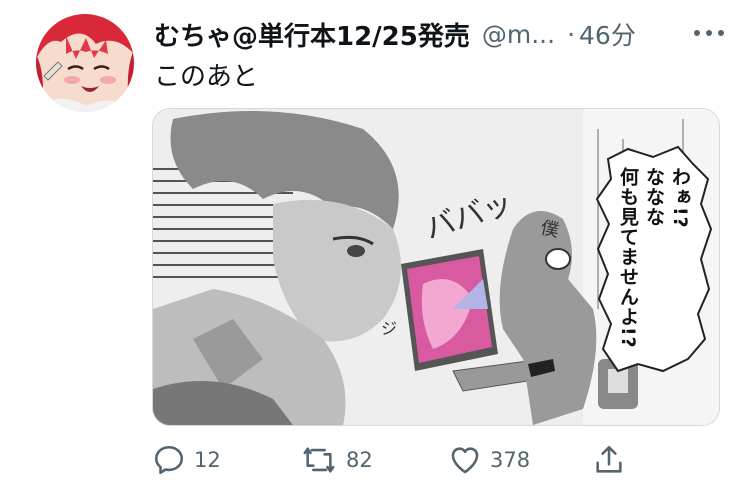 This screenshot has height=492, width=750. Describe the element at coordinates (319, 460) in the screenshot. I see `retweet-icon` at that location.